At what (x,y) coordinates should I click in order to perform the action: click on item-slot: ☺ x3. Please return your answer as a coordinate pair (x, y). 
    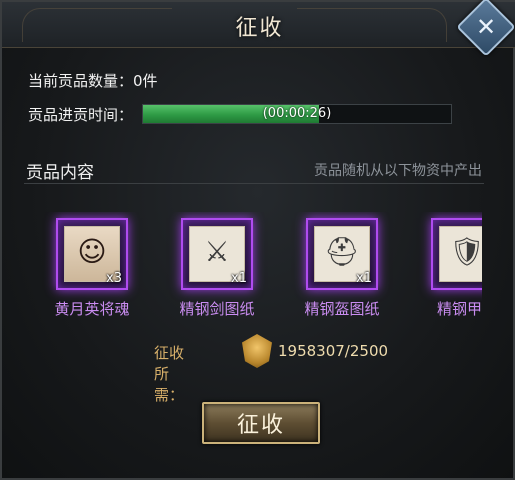
    Looking at the image, I should click on (92, 254).